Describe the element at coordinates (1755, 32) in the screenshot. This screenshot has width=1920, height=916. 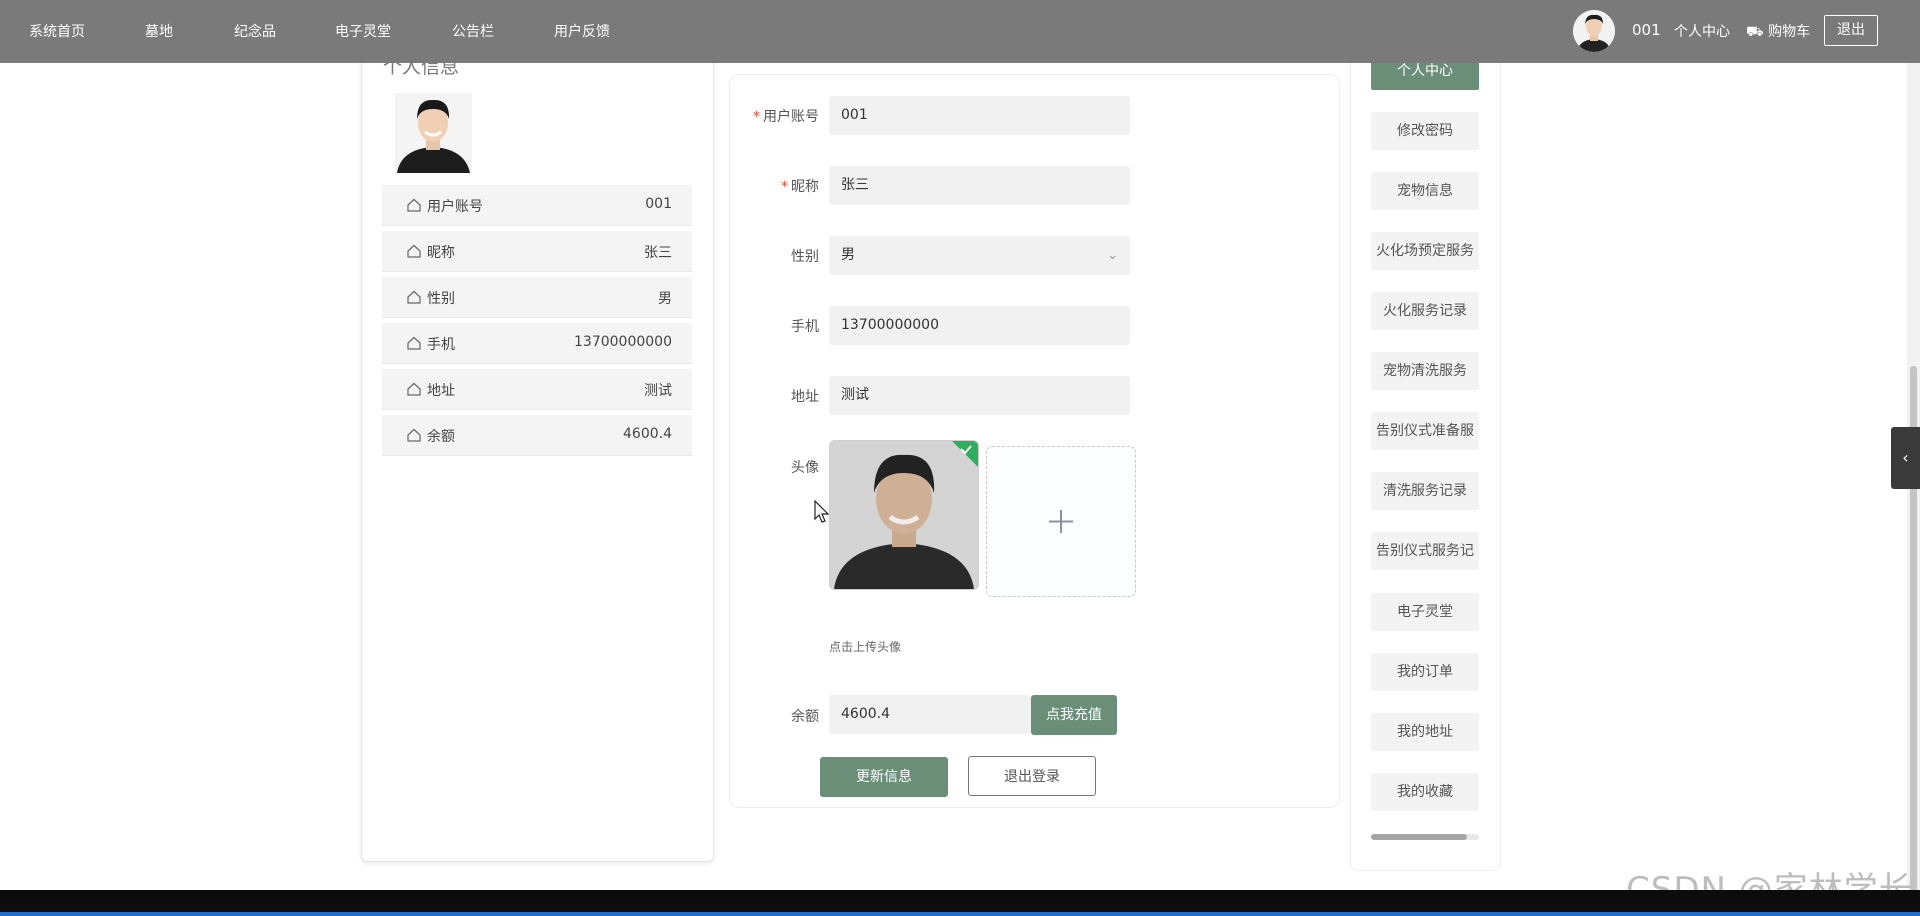
I see `cart-icon: ⛟` at that location.